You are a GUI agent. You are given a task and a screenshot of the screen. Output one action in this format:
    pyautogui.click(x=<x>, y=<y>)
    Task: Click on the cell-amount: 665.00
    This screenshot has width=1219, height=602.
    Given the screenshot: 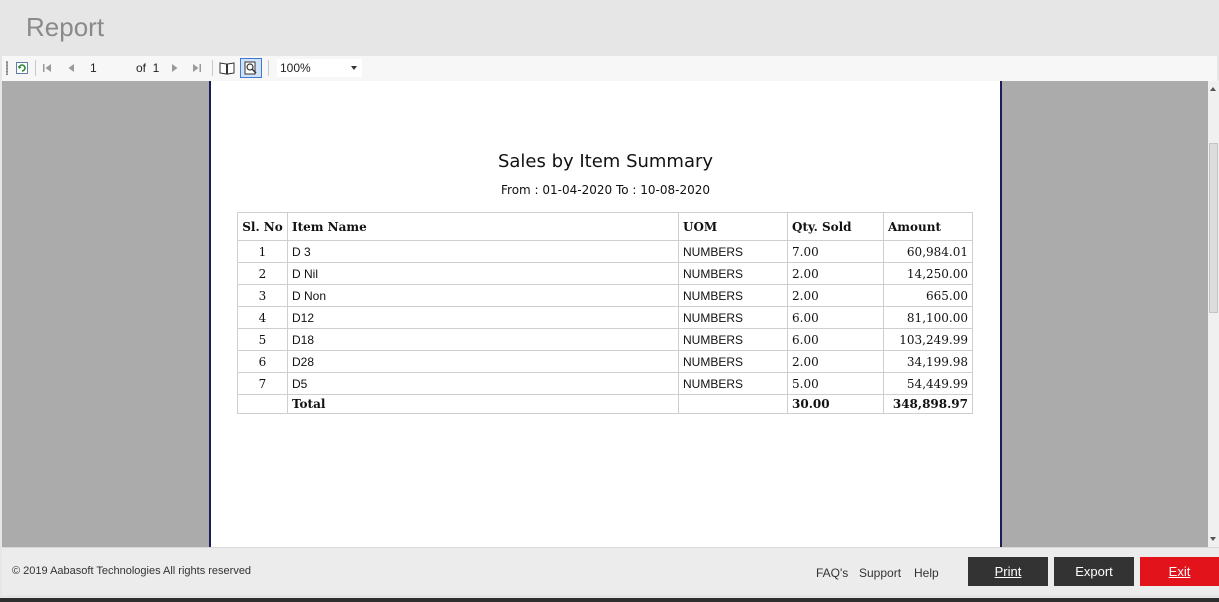 What is the action you would take?
    pyautogui.click(x=928, y=295)
    